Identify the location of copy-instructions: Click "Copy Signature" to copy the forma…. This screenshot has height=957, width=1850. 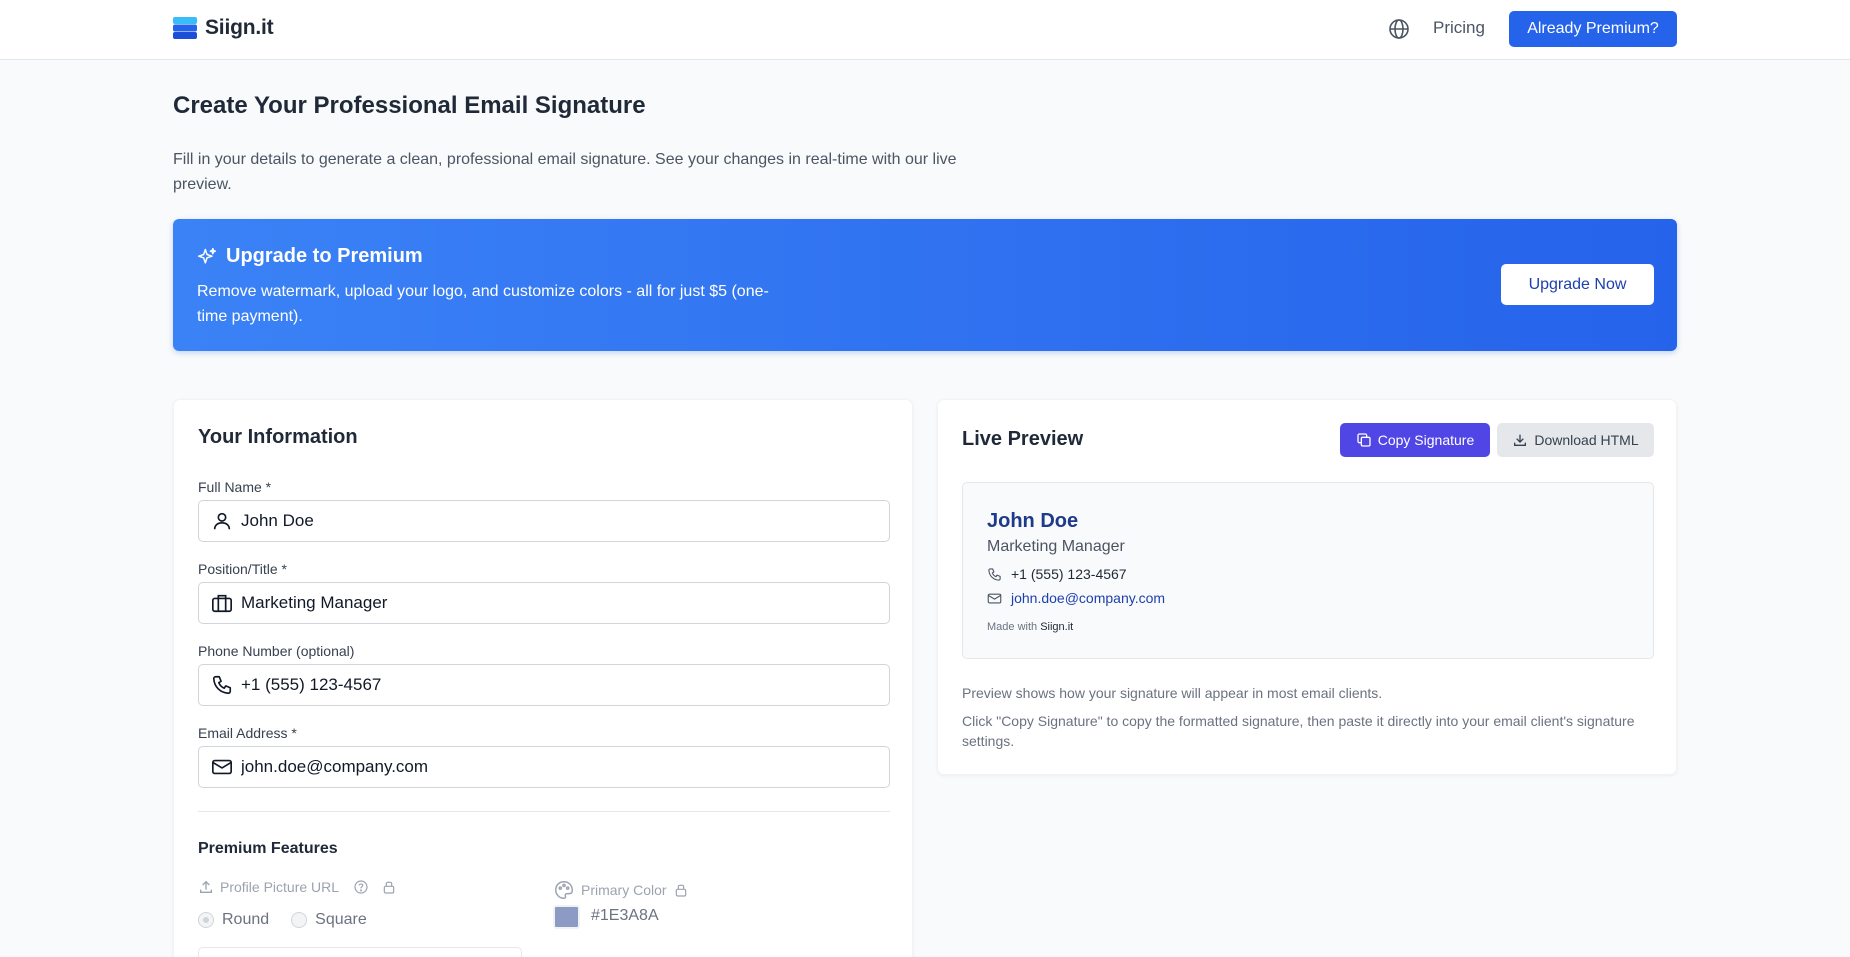
(1298, 731).